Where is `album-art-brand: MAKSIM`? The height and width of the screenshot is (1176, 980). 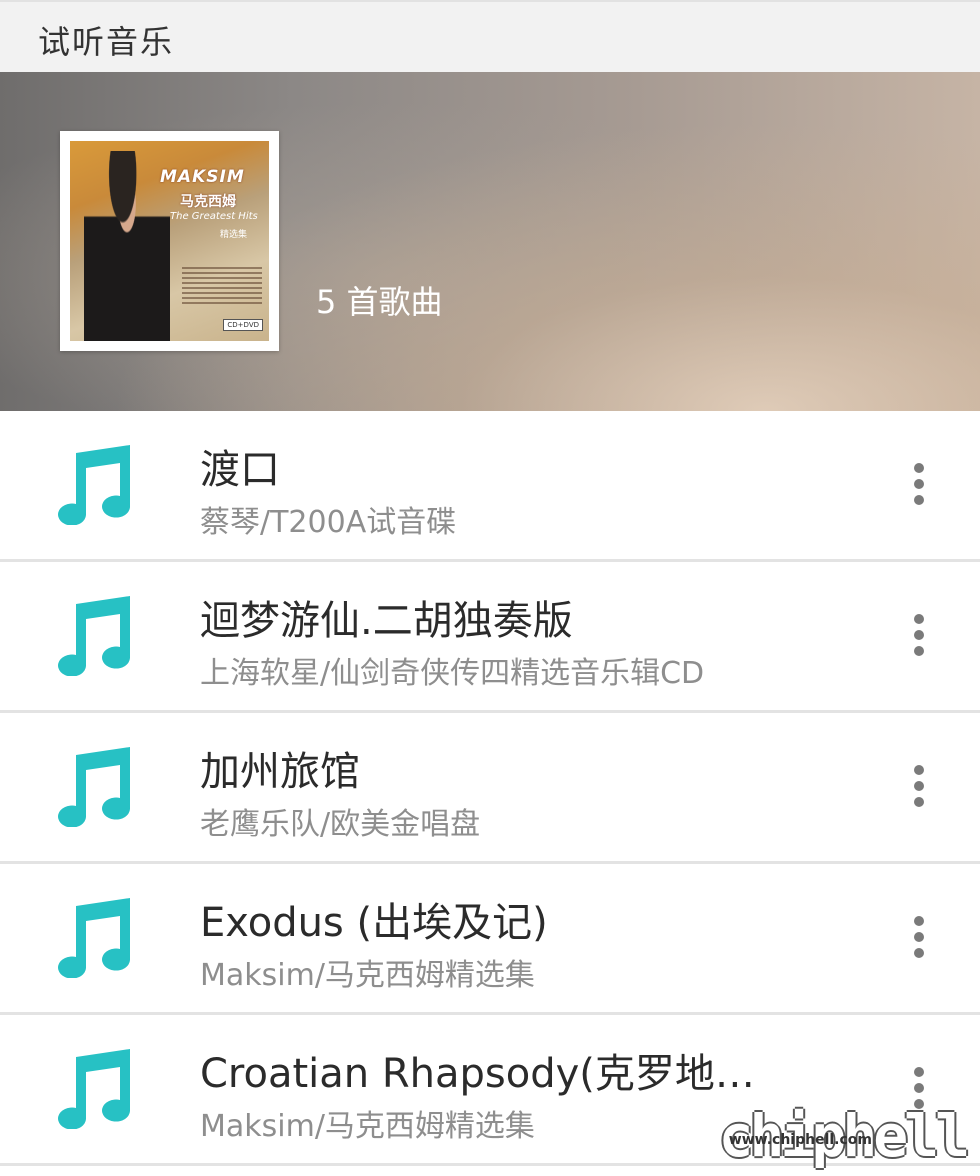
album-art-brand: MAKSIM is located at coordinates (202, 177).